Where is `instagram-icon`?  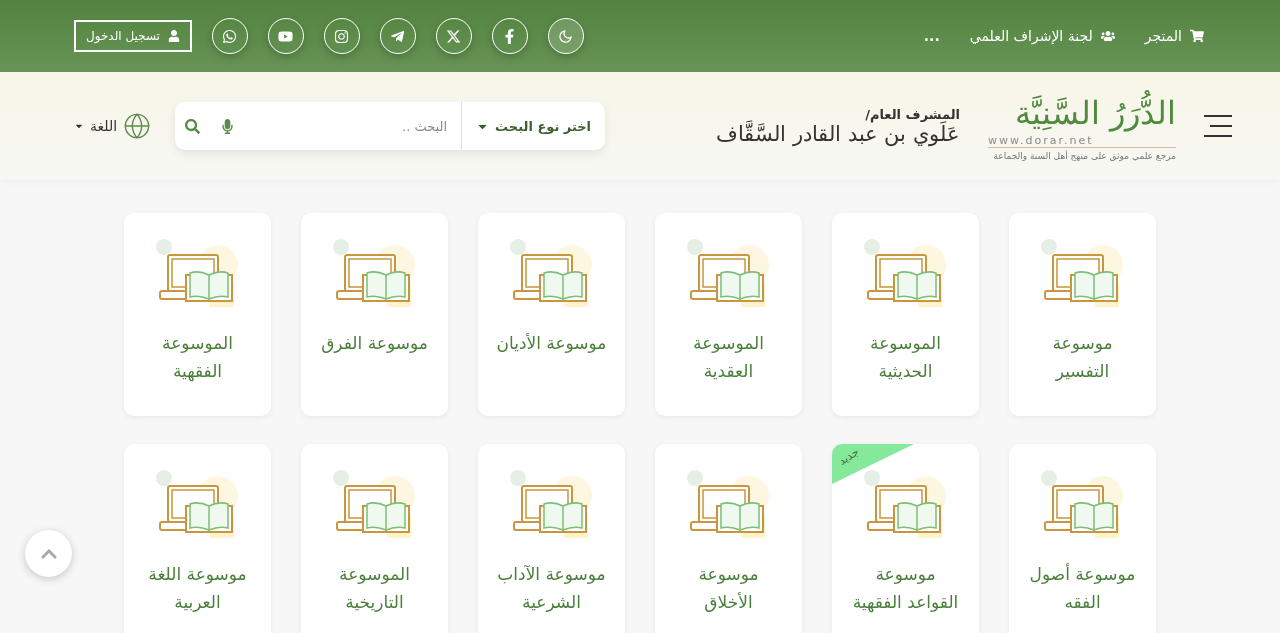 instagram-icon is located at coordinates (342, 36).